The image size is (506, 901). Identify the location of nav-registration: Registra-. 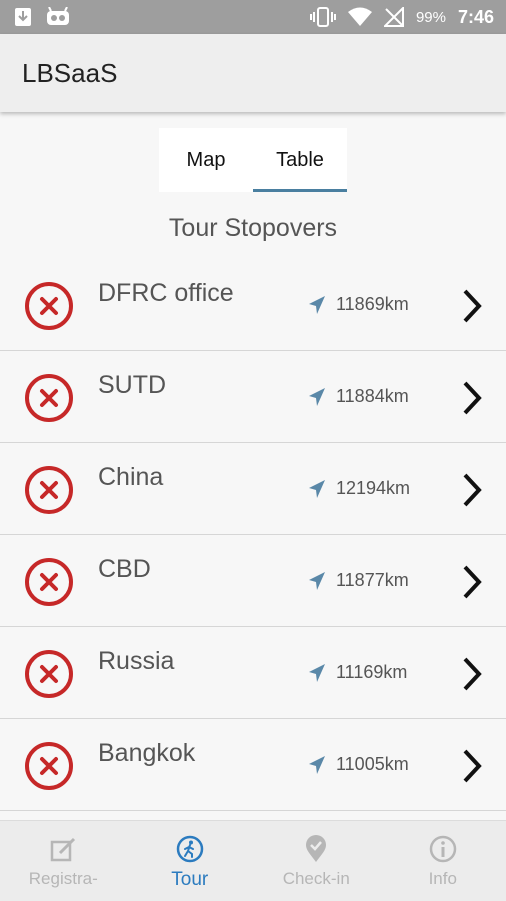
(63, 861).